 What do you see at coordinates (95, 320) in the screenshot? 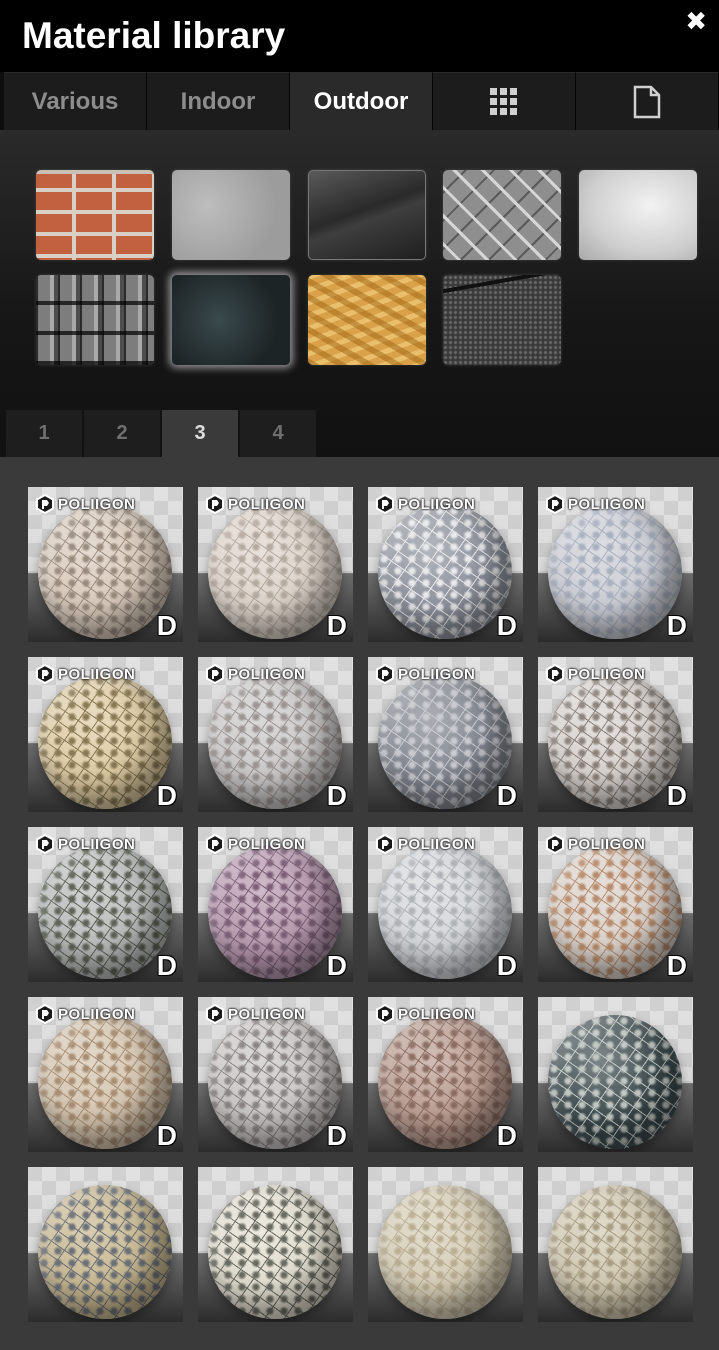
I see `swatch-roof-tiles` at bounding box center [95, 320].